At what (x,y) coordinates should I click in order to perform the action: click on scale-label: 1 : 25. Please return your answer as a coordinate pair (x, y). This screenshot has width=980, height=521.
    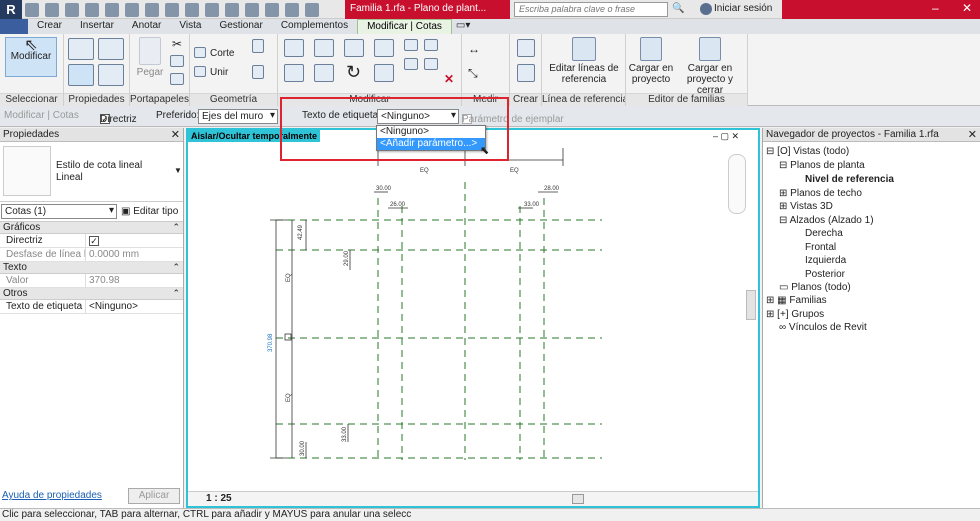
    Looking at the image, I should click on (219, 498).